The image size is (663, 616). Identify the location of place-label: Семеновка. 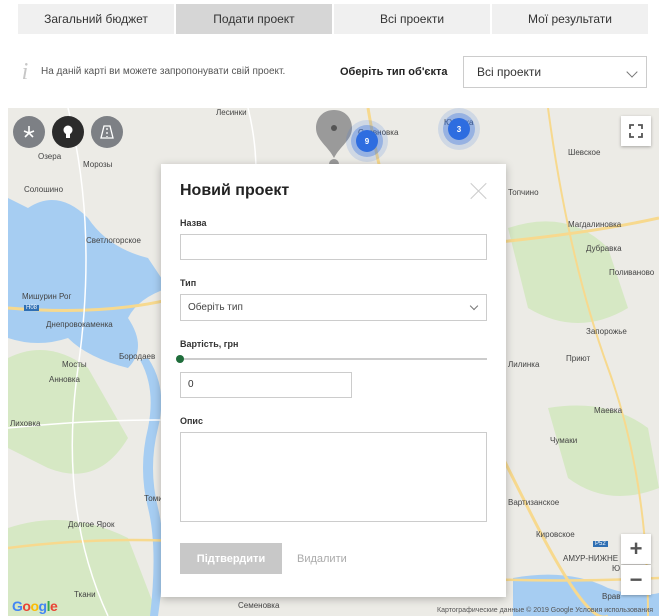
(259, 605).